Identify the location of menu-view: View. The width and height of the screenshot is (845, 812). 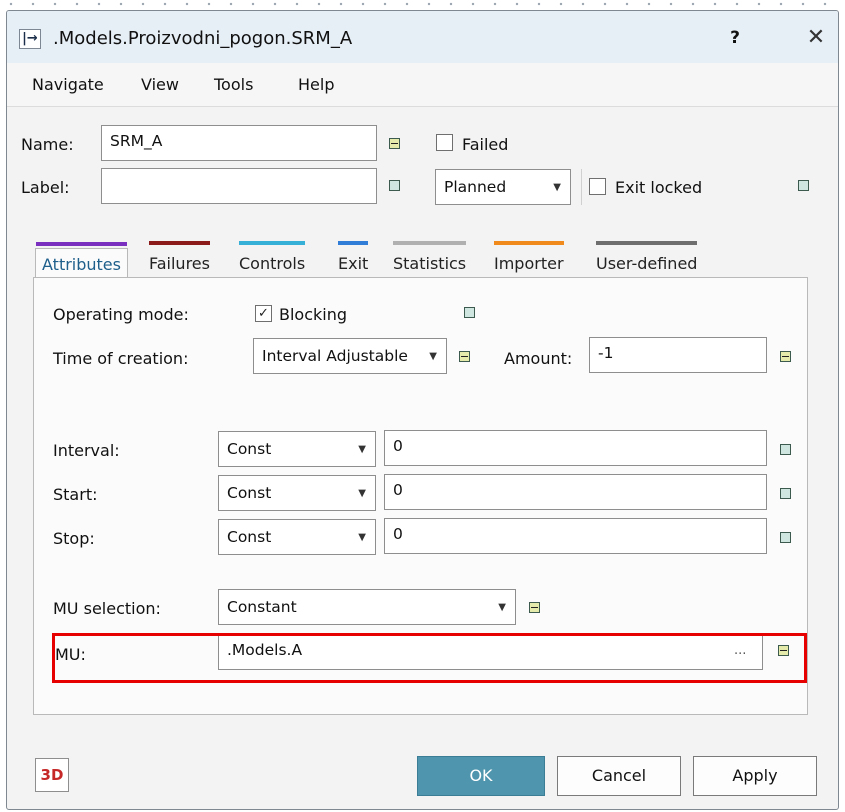
(160, 84).